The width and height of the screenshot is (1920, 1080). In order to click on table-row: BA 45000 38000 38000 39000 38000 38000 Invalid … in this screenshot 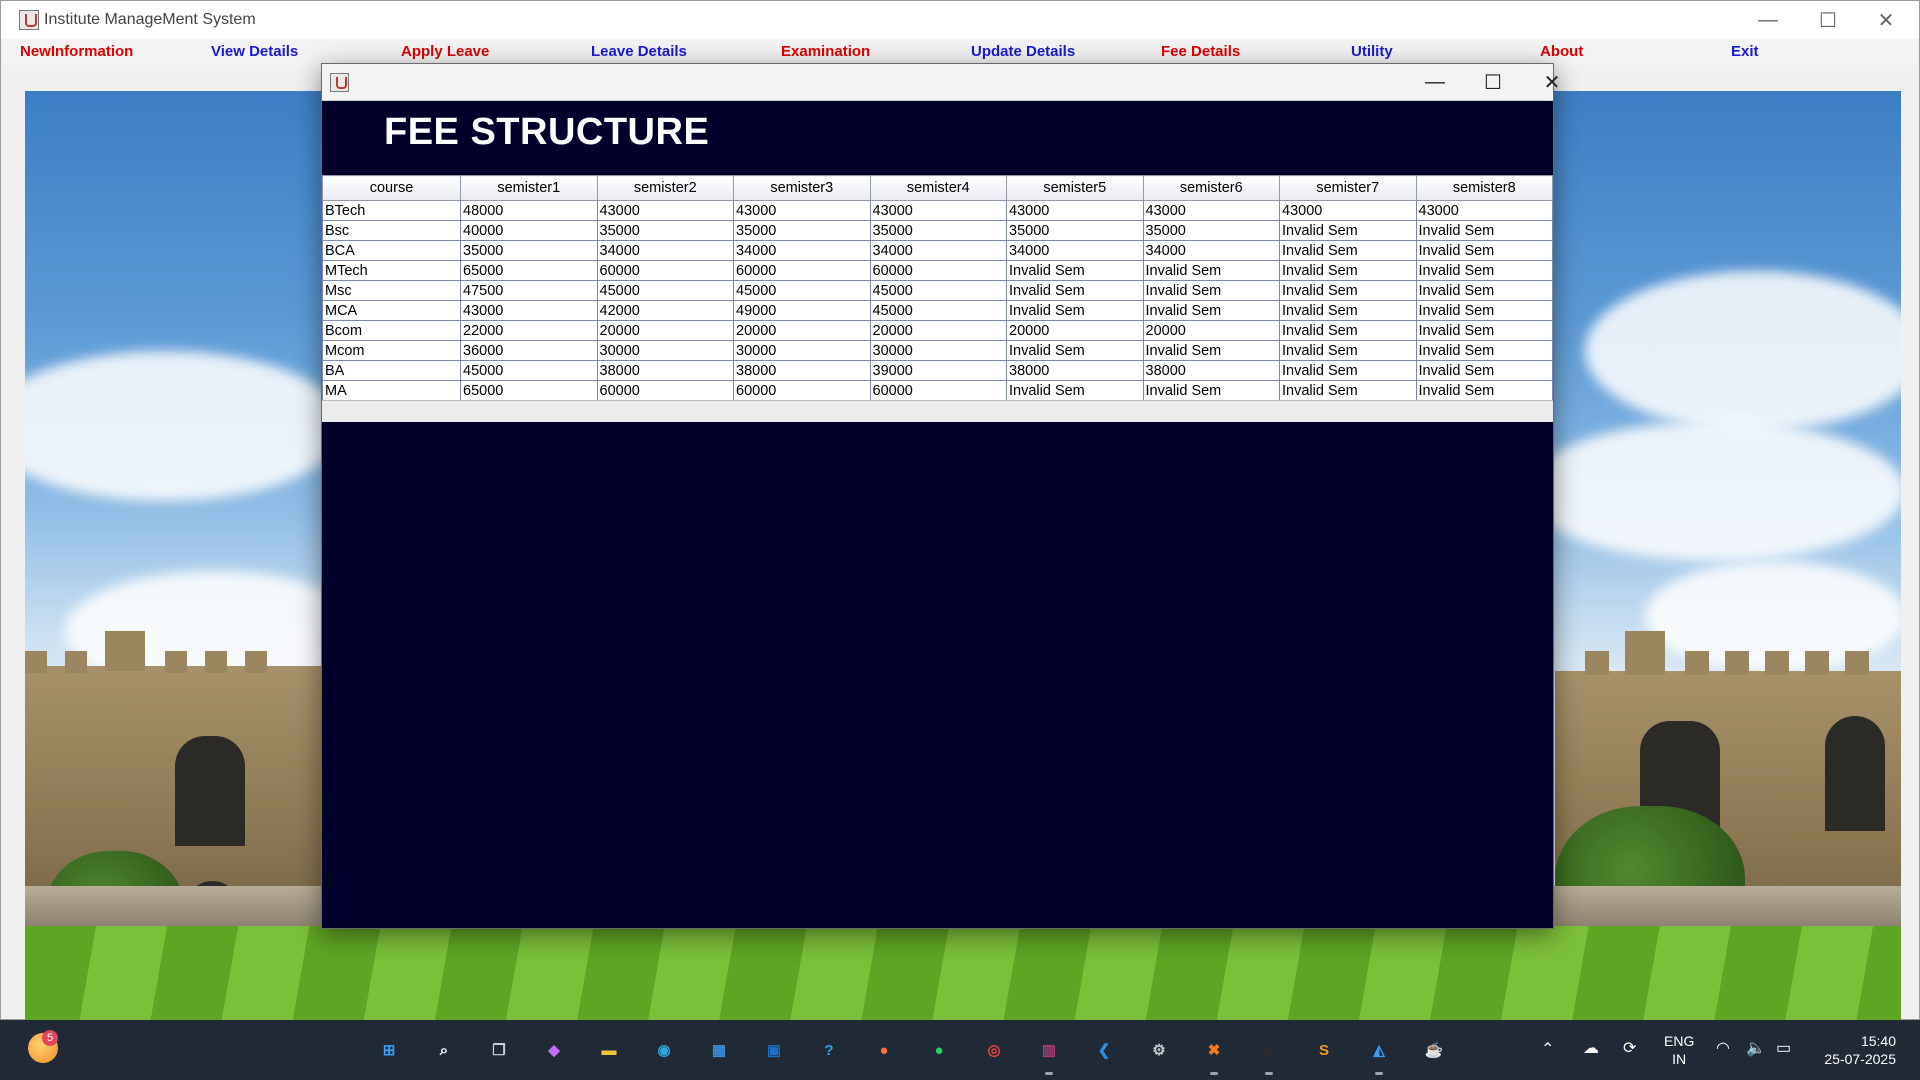, I will do `click(937, 370)`.